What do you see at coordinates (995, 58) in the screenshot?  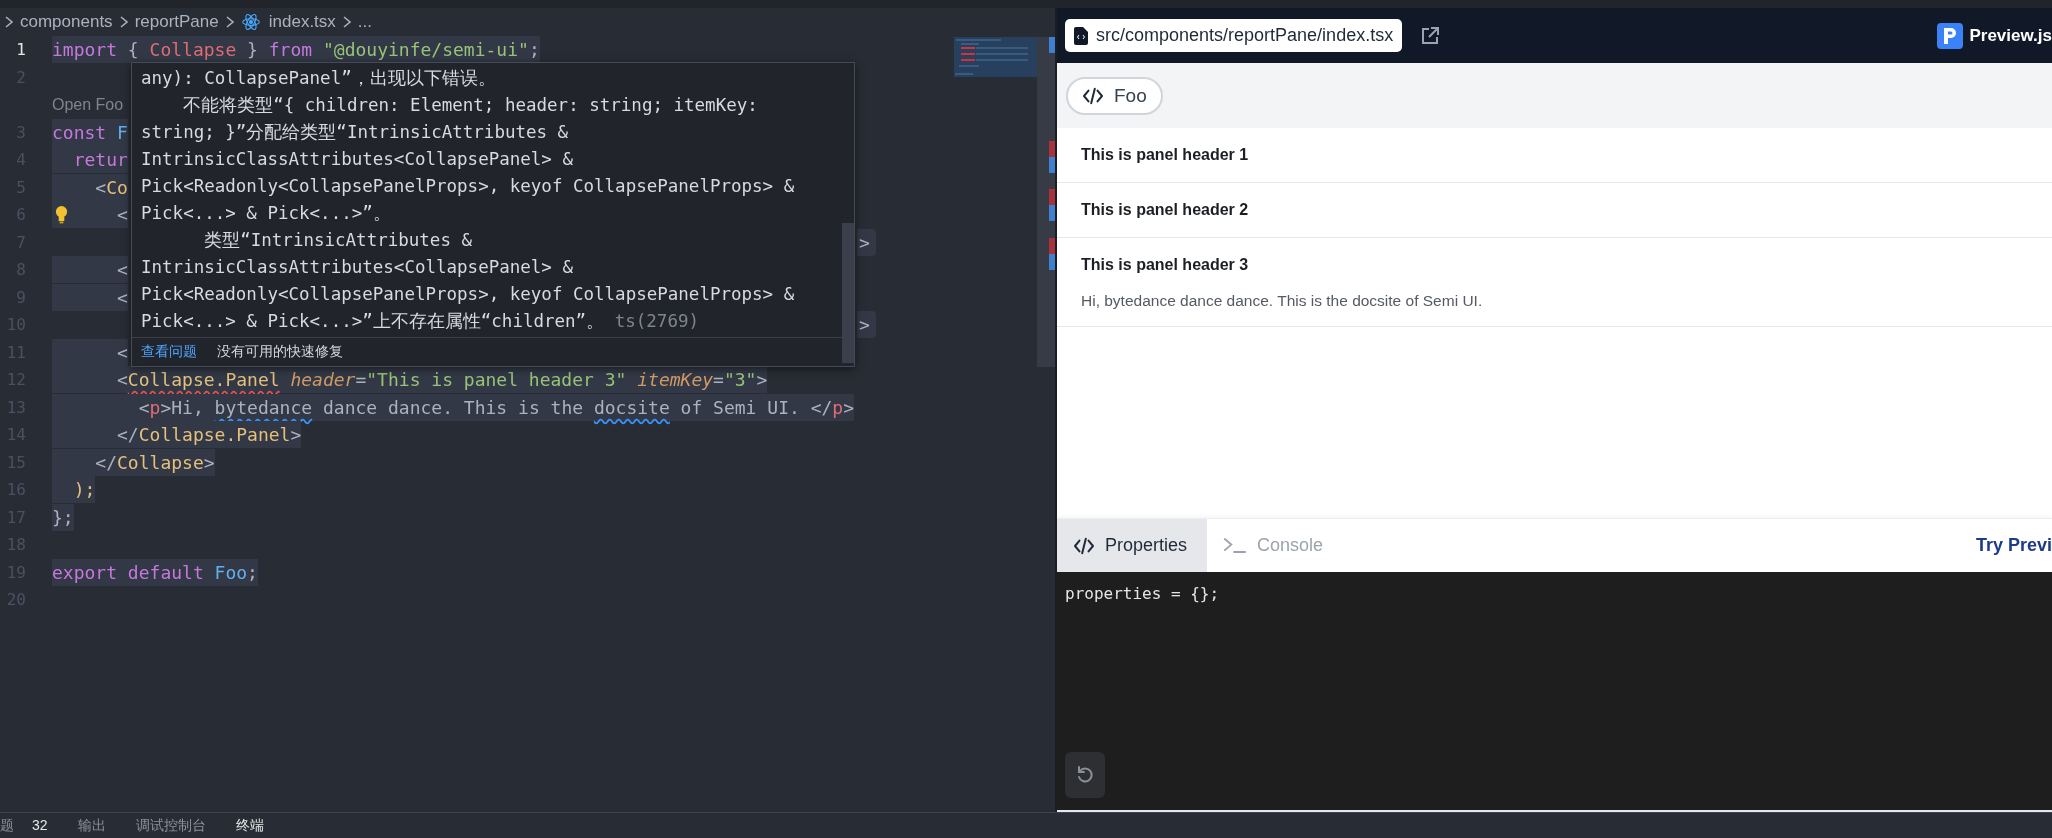 I see `minimap-drawing` at bounding box center [995, 58].